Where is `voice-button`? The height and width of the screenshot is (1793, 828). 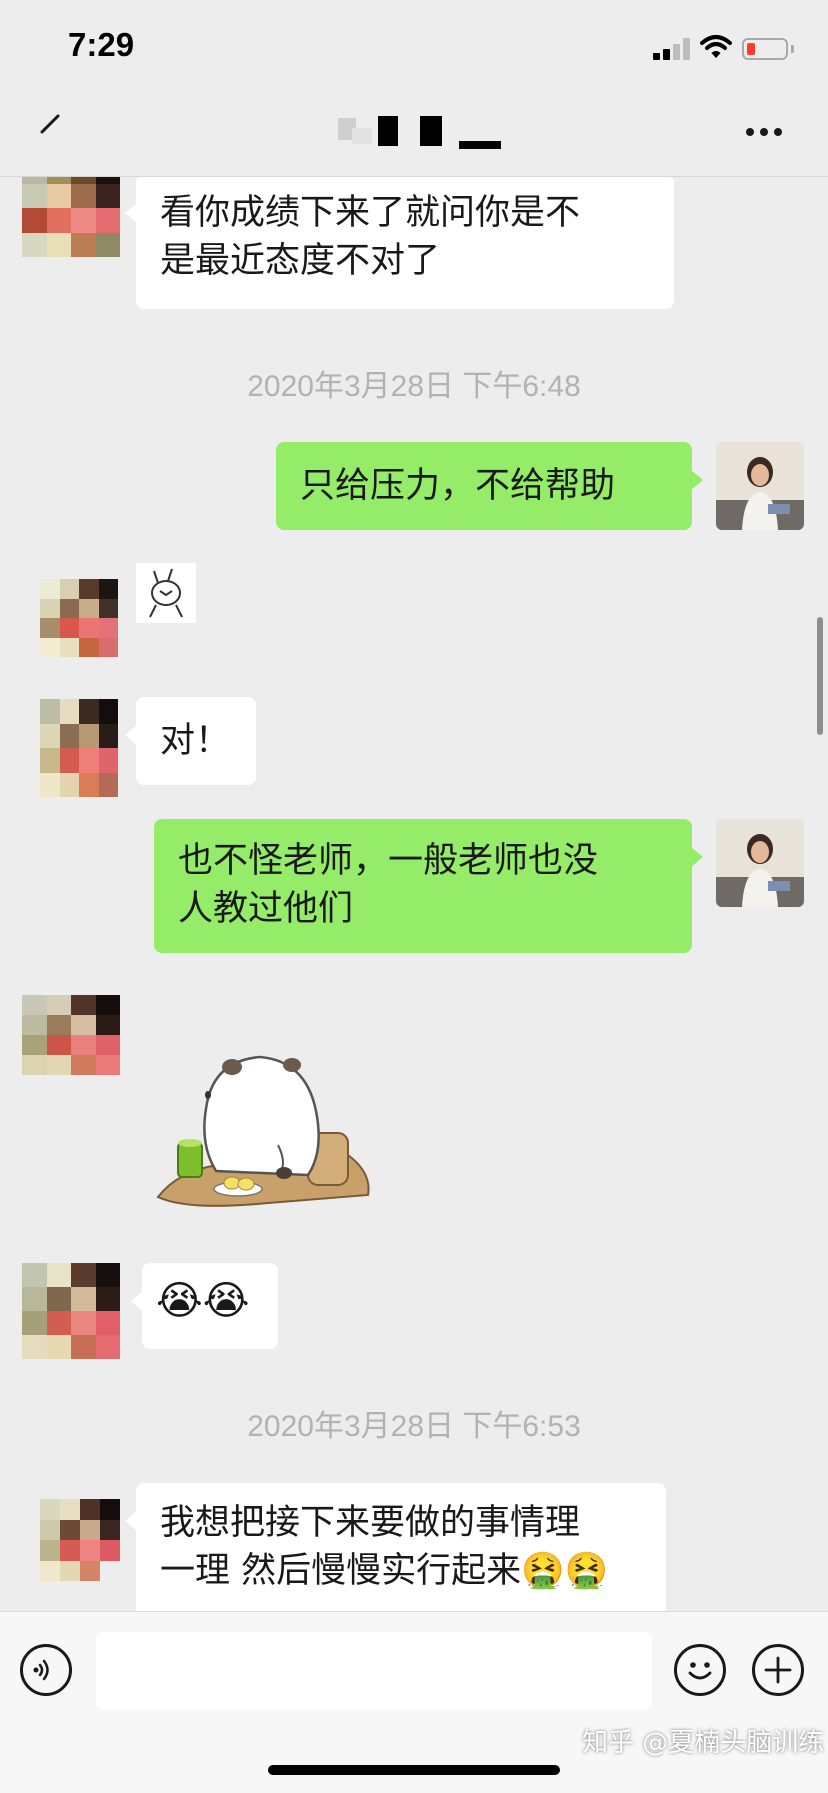 voice-button is located at coordinates (46, 1670).